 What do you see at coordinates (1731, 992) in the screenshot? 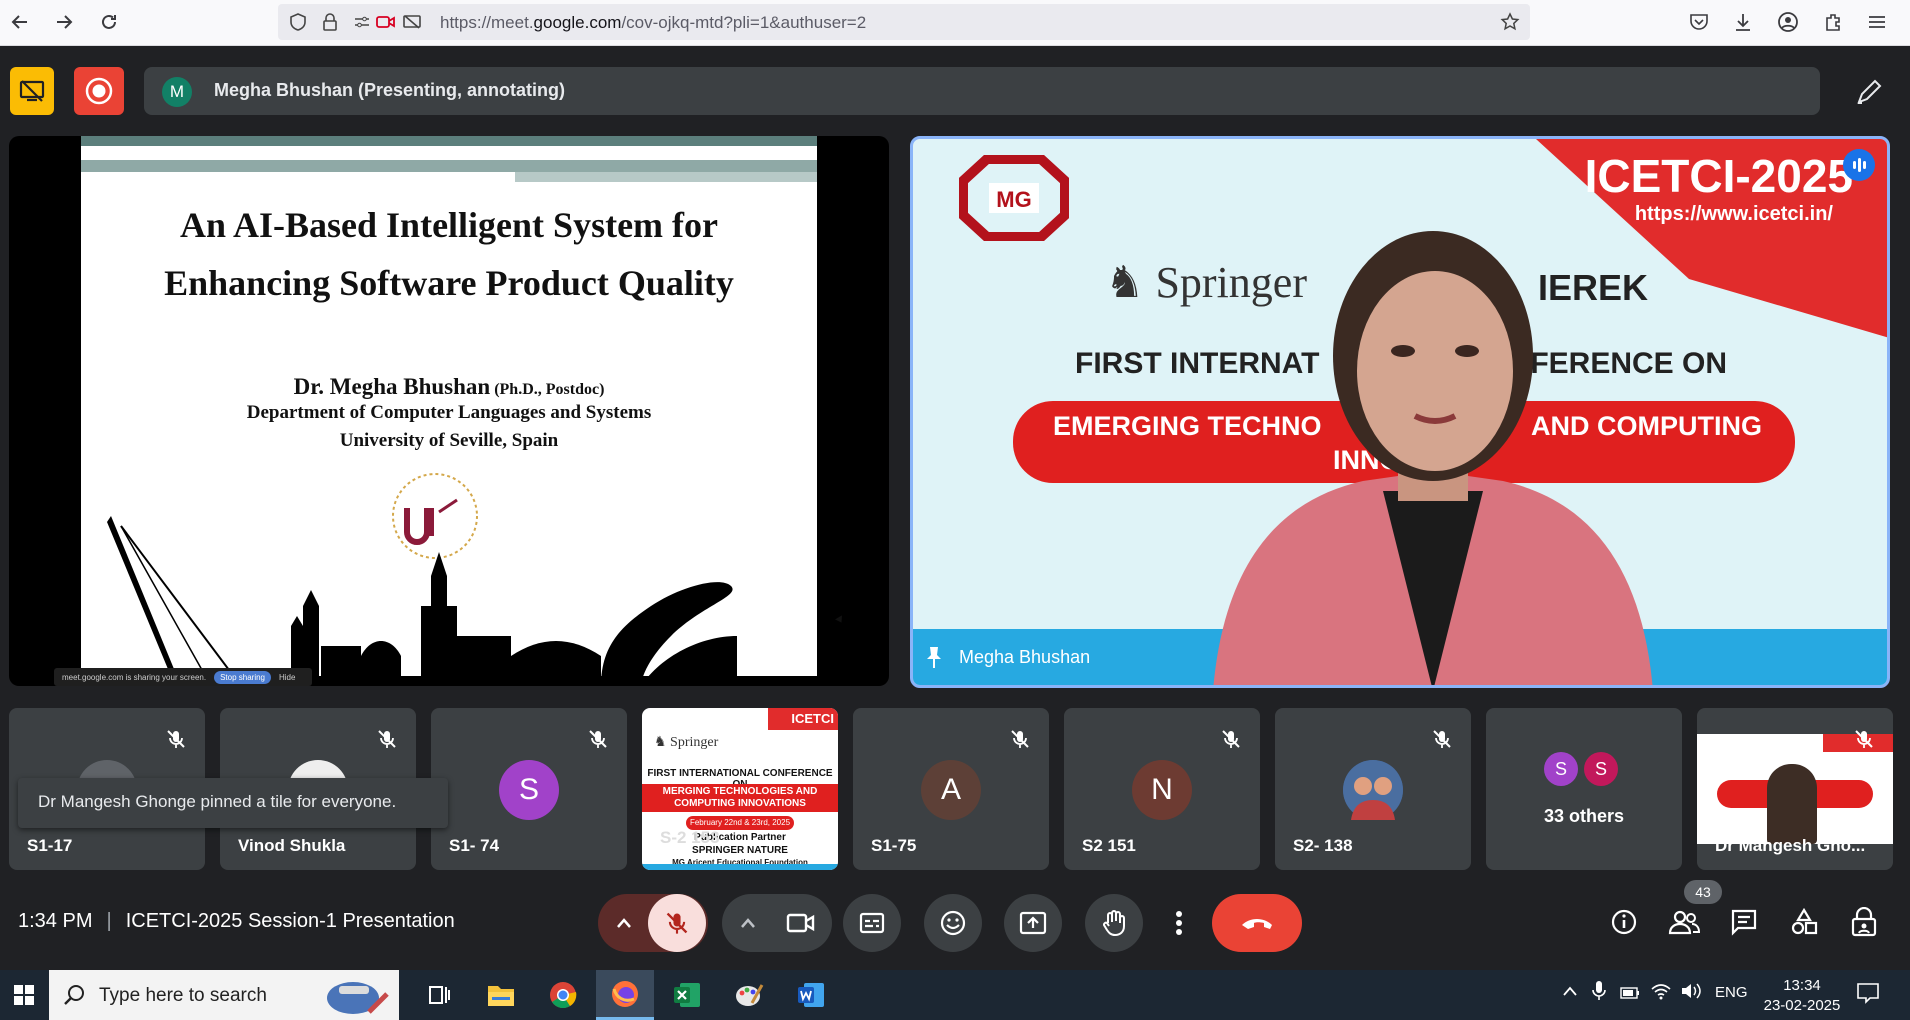
I see `input-language: ENG` at bounding box center [1731, 992].